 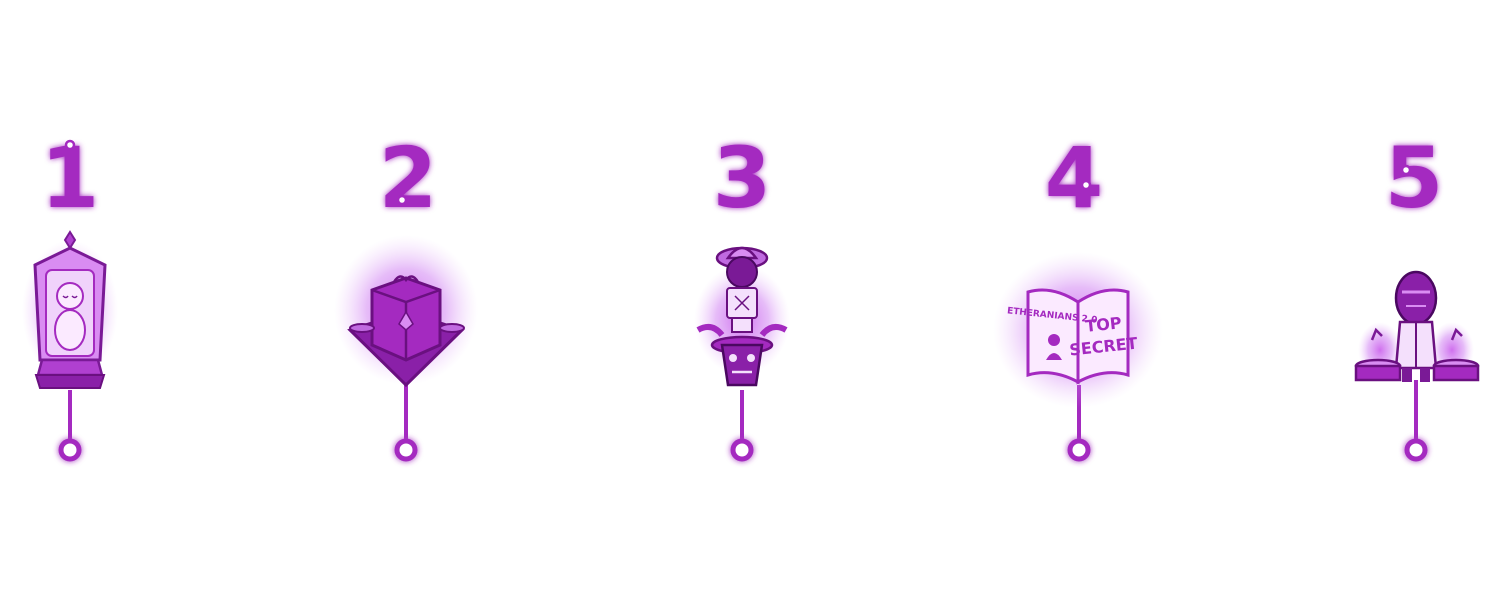 What do you see at coordinates (1103, 324) in the screenshot?
I see `book-right-line1: TOP` at bounding box center [1103, 324].